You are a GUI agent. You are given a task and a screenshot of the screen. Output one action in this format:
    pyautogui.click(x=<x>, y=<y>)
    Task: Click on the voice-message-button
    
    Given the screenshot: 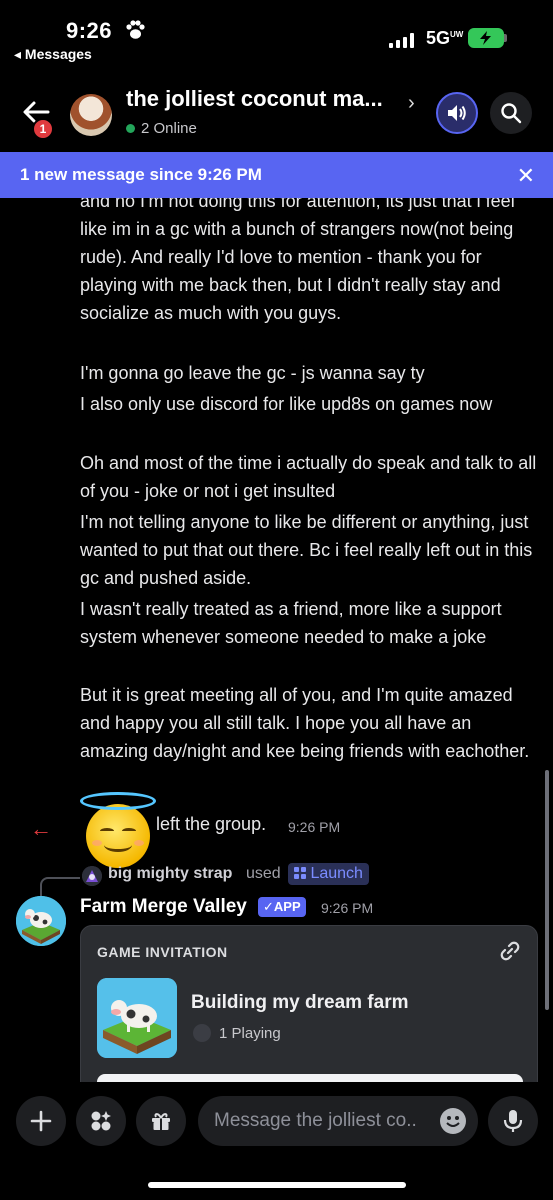 What is the action you would take?
    pyautogui.click(x=513, y=1121)
    